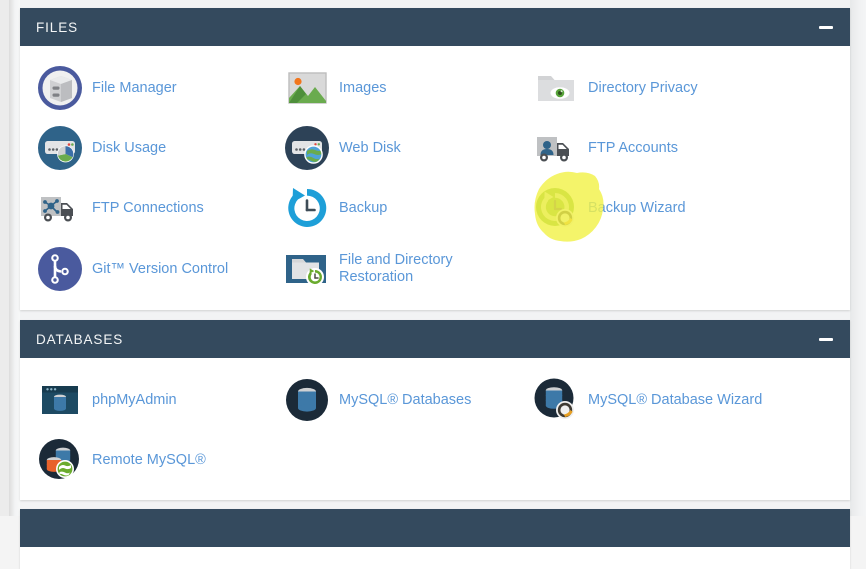 This screenshot has height=569, width=866. I want to click on databases-row-2: Remote MySQL®, so click(435, 460).